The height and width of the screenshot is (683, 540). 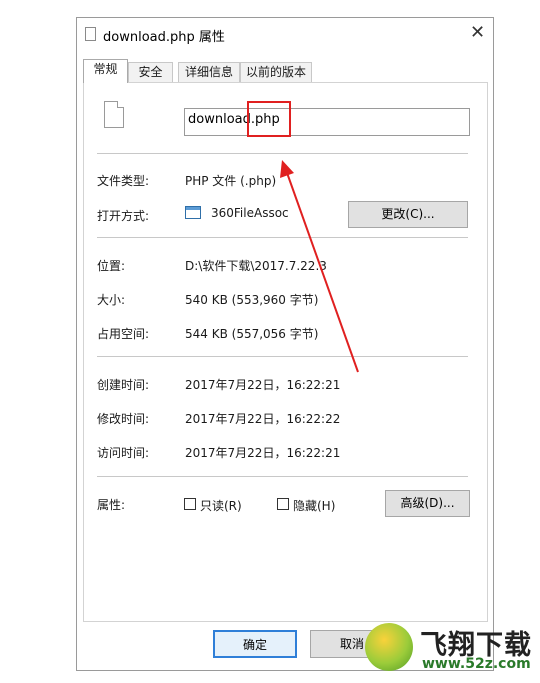 What do you see at coordinates (105, 71) in the screenshot?
I see `tab-general: 常规` at bounding box center [105, 71].